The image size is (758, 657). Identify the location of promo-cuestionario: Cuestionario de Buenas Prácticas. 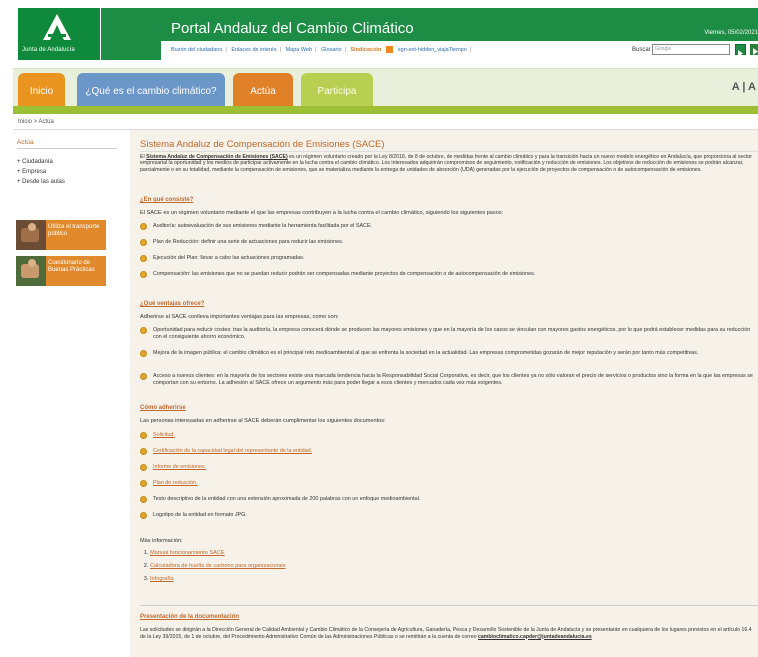
(61, 271).